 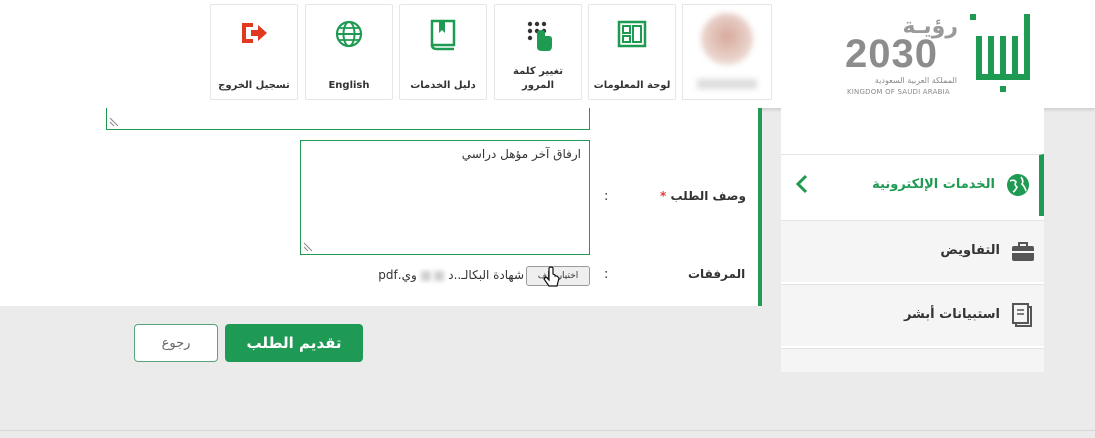 What do you see at coordinates (521, 154) in the screenshot?
I see `description-value: ارفاق آخر مؤهل دراسي` at bounding box center [521, 154].